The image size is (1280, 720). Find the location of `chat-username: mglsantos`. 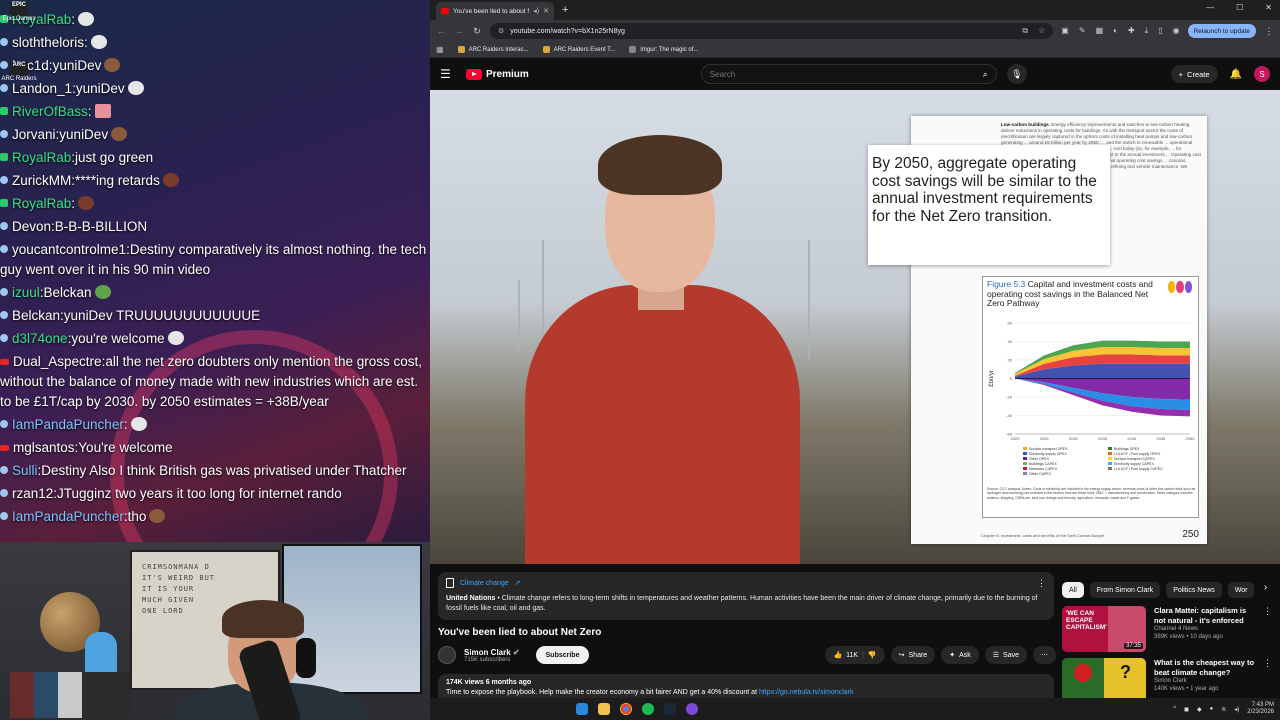

chat-username: mglsantos is located at coordinates (44, 447).